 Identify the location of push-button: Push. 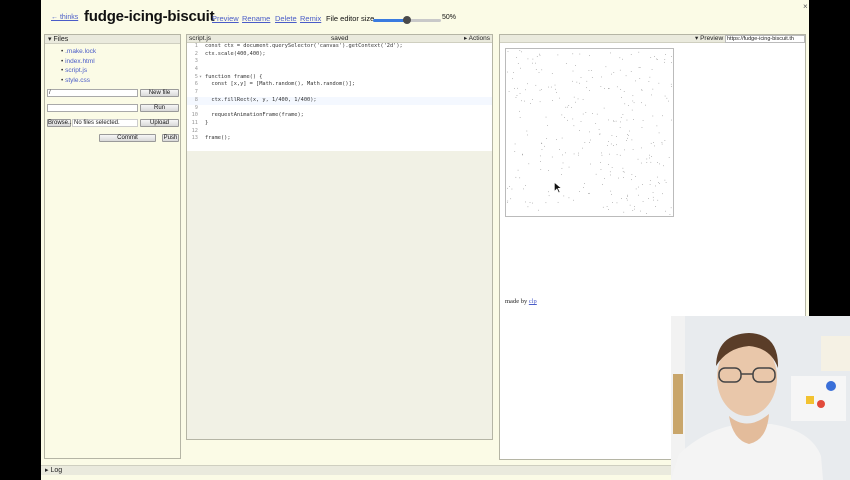
(170, 138).